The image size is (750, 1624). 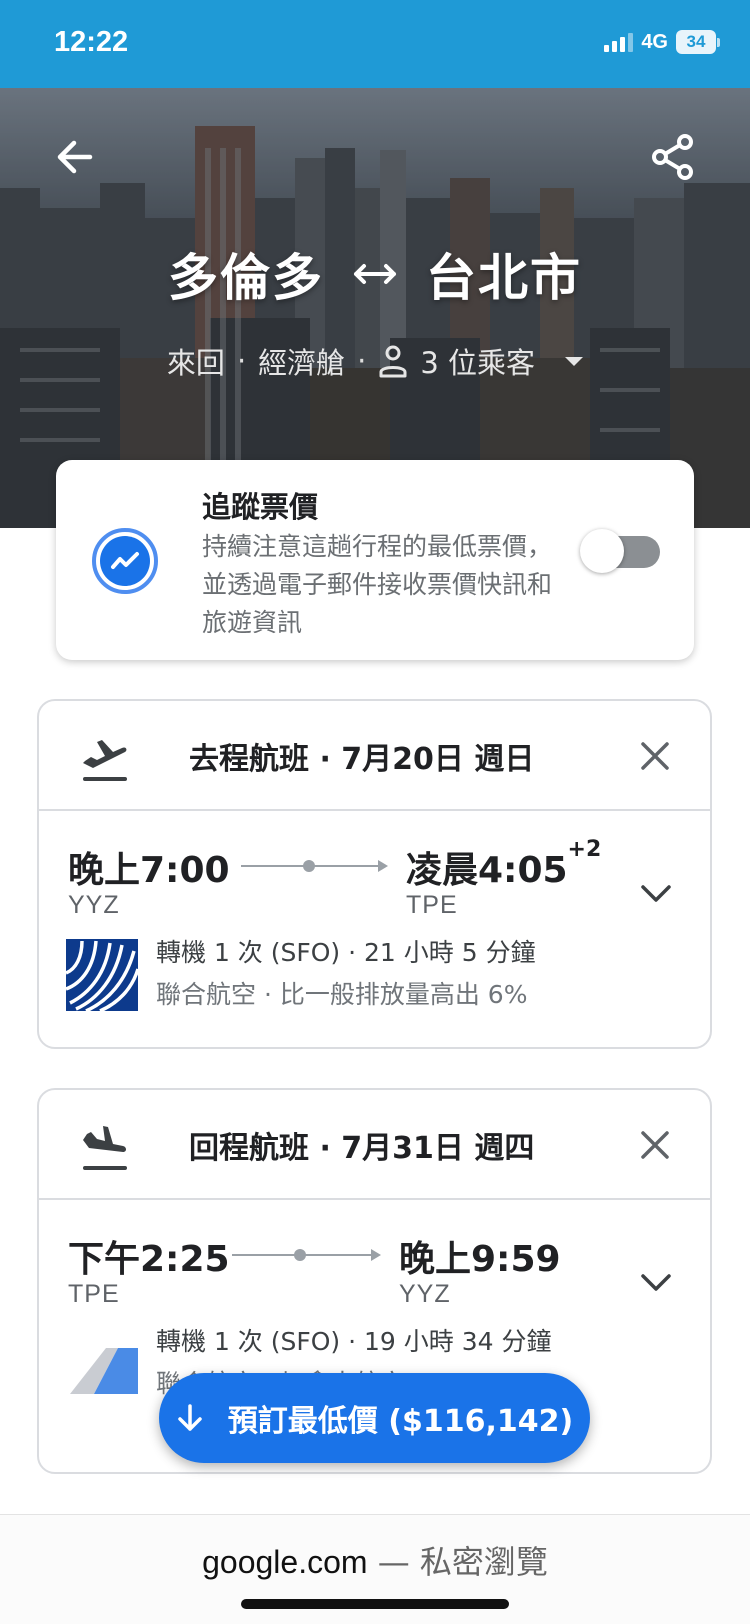 What do you see at coordinates (457, 1562) in the screenshot?
I see `private-mode-label: — 私密瀏覽` at bounding box center [457, 1562].